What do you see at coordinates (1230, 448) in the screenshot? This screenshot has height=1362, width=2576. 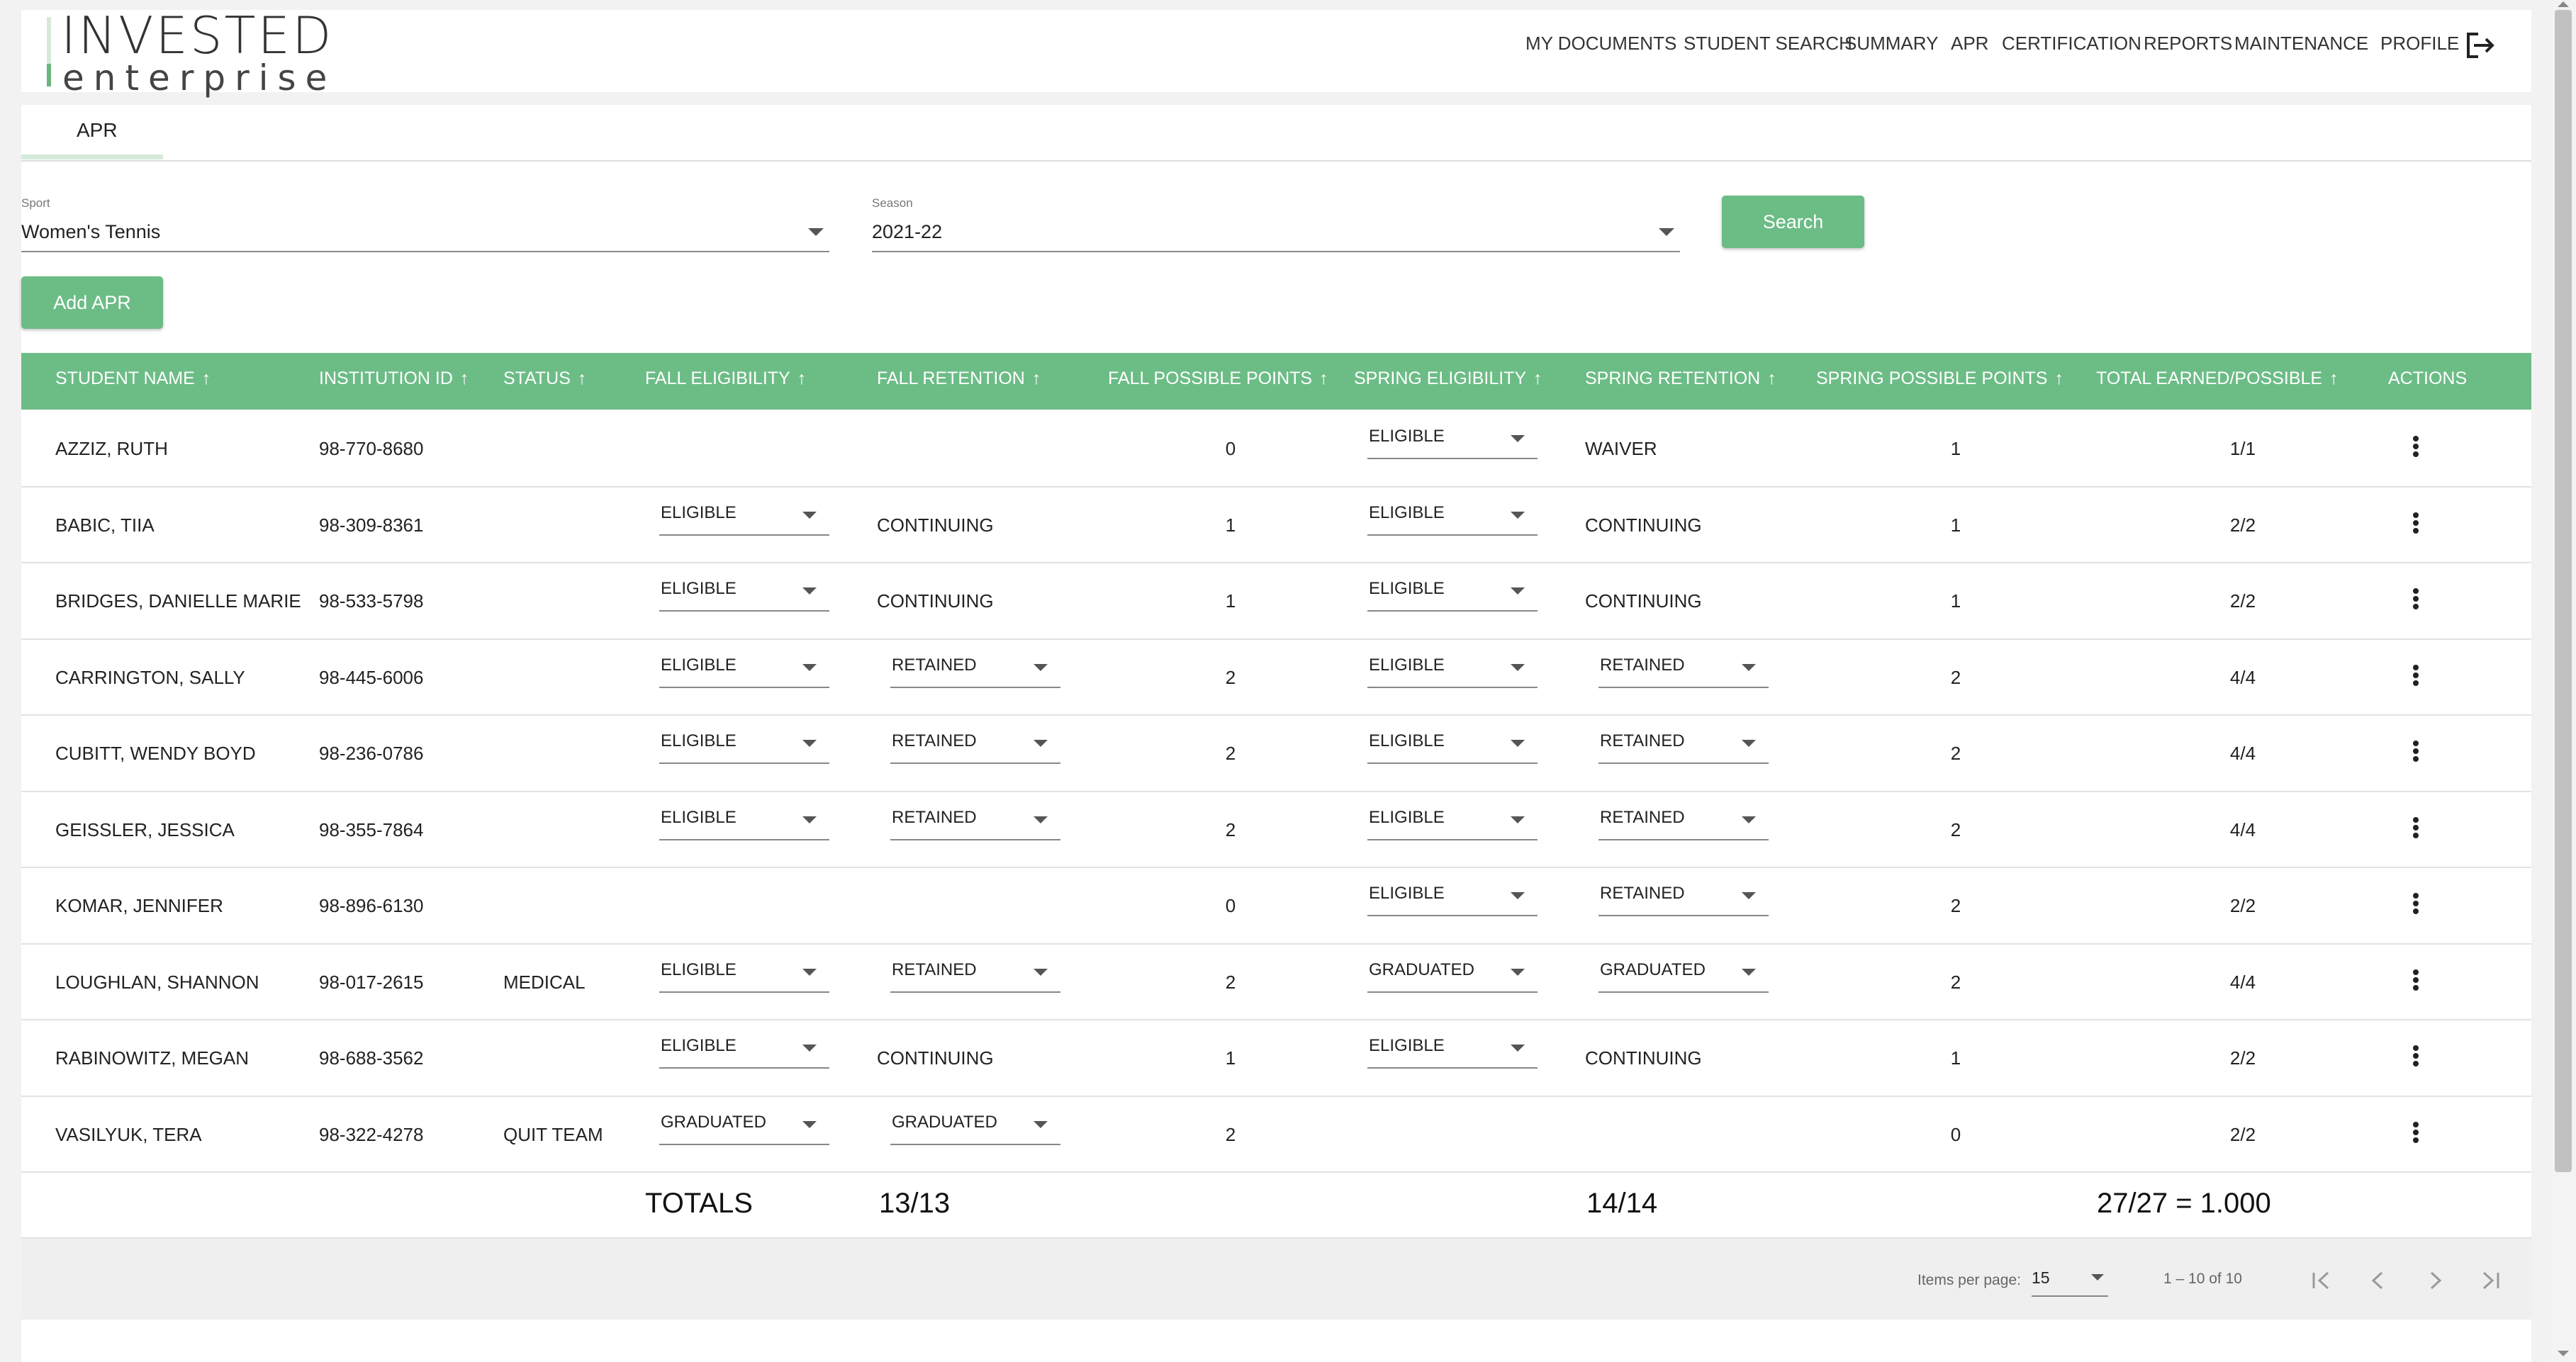 I see `fall-possible-points: 0` at bounding box center [1230, 448].